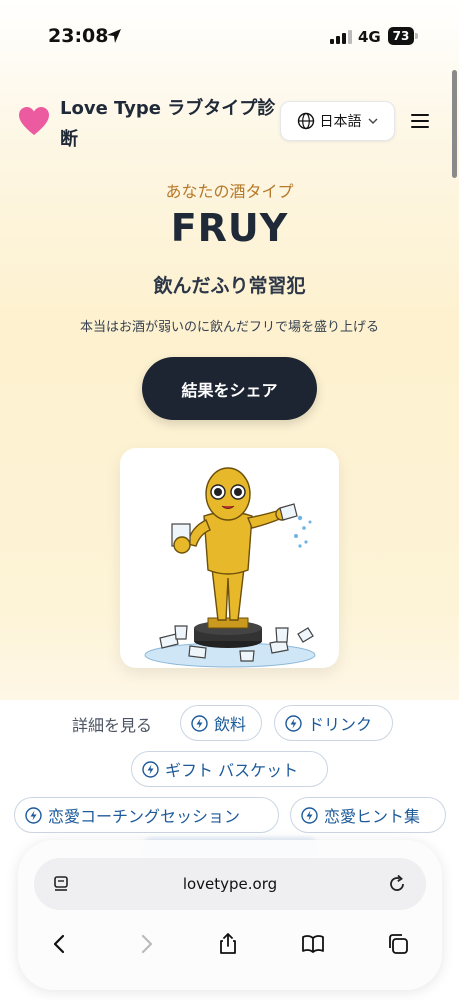 The image size is (459, 1000). What do you see at coordinates (228, 944) in the screenshot?
I see `share-icon` at bounding box center [228, 944].